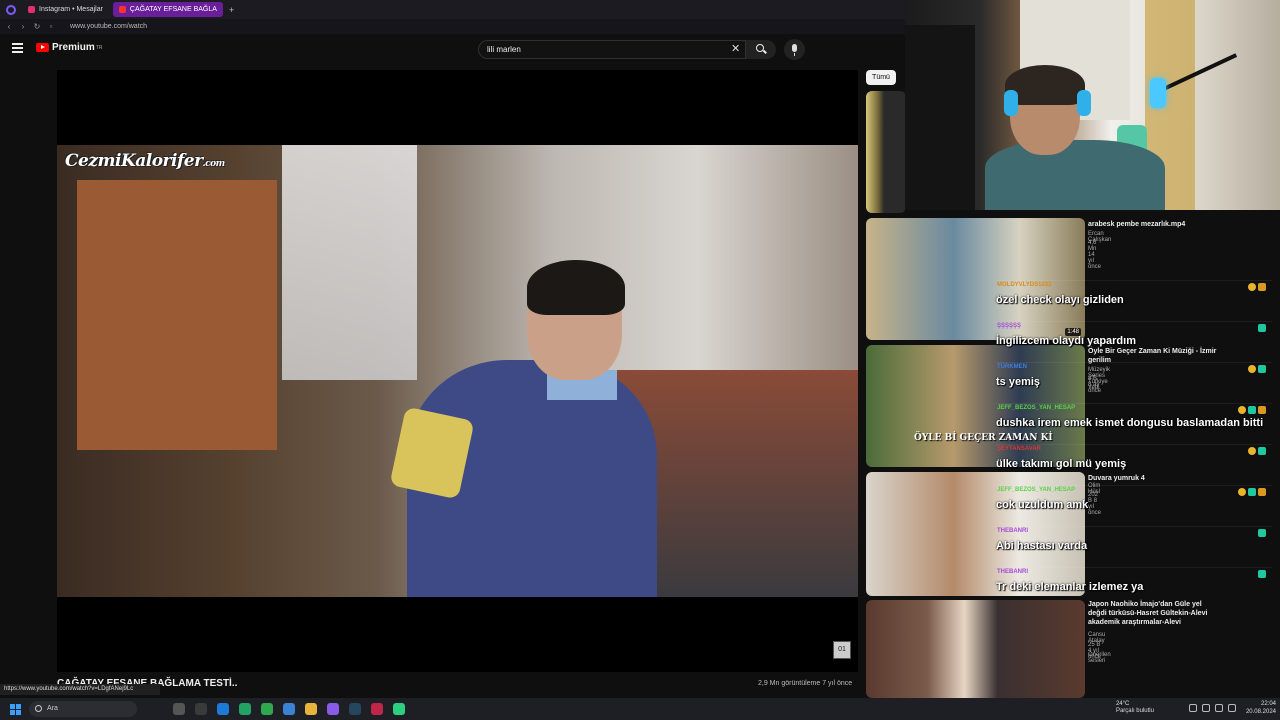 The height and width of the screenshot is (720, 1280). Describe the element at coordinates (267, 709) in the screenshot. I see `xbox-icon` at that location.